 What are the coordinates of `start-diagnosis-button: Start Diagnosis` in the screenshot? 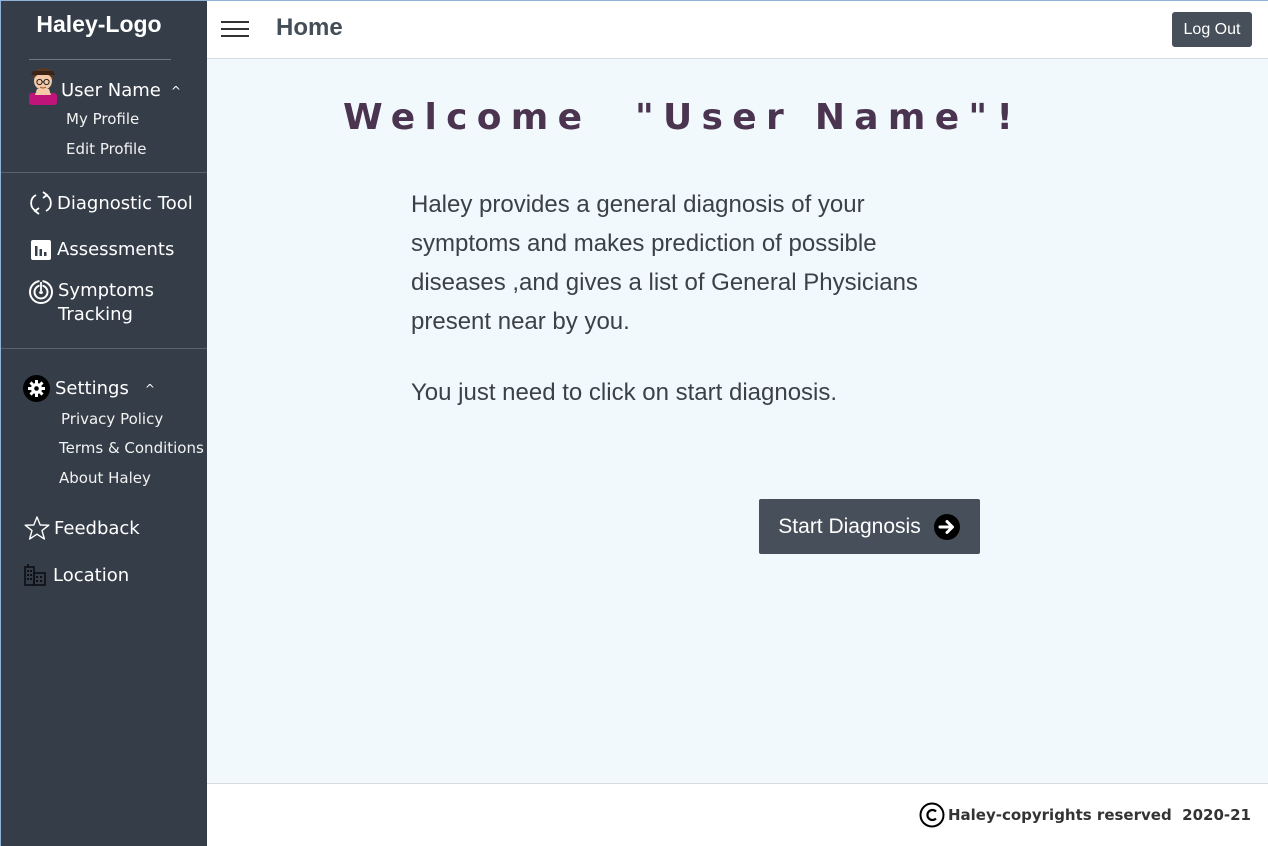 It's located at (869, 526).